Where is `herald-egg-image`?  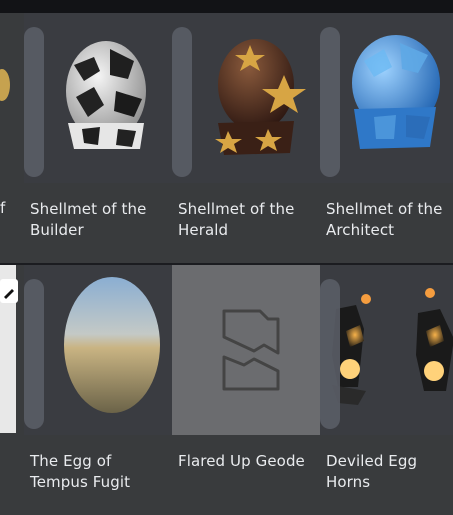 herald-egg-image is located at coordinates (260, 97).